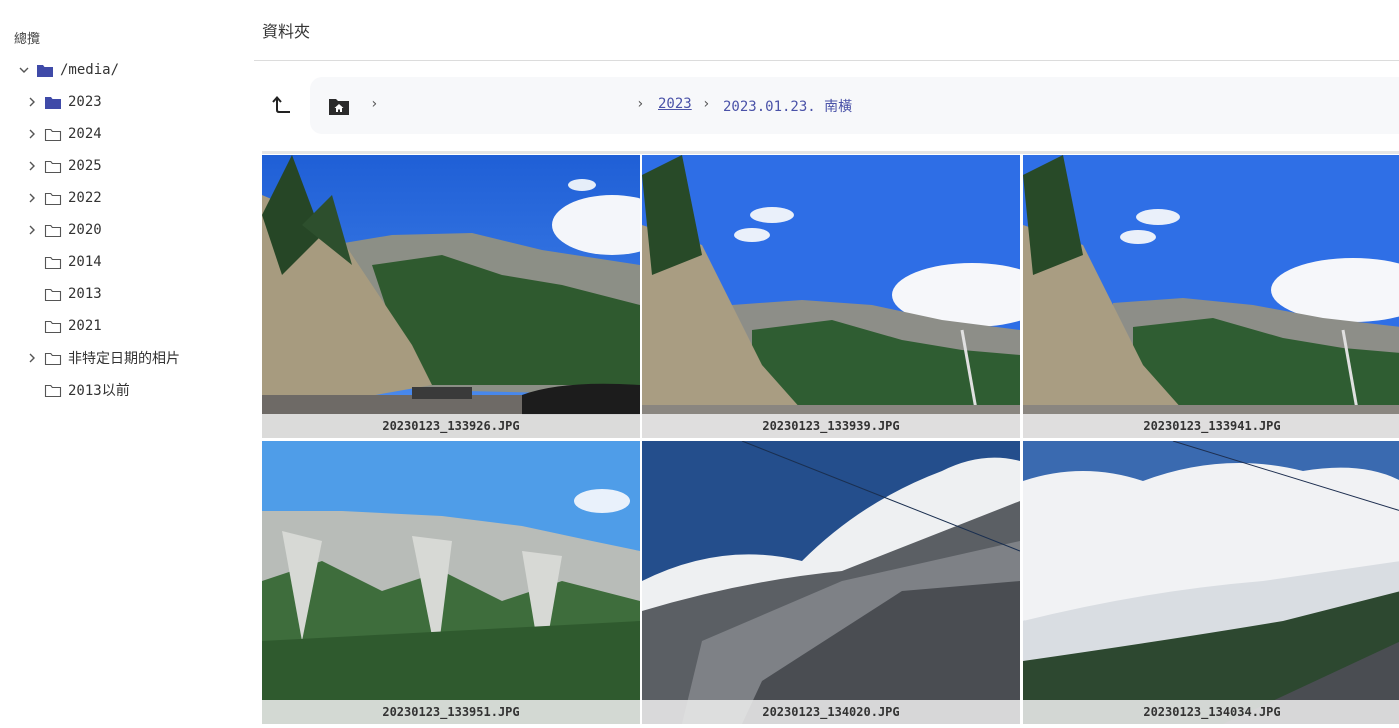  Describe the element at coordinates (85, 134) in the screenshot. I see `tree-item-label: 2024` at that location.